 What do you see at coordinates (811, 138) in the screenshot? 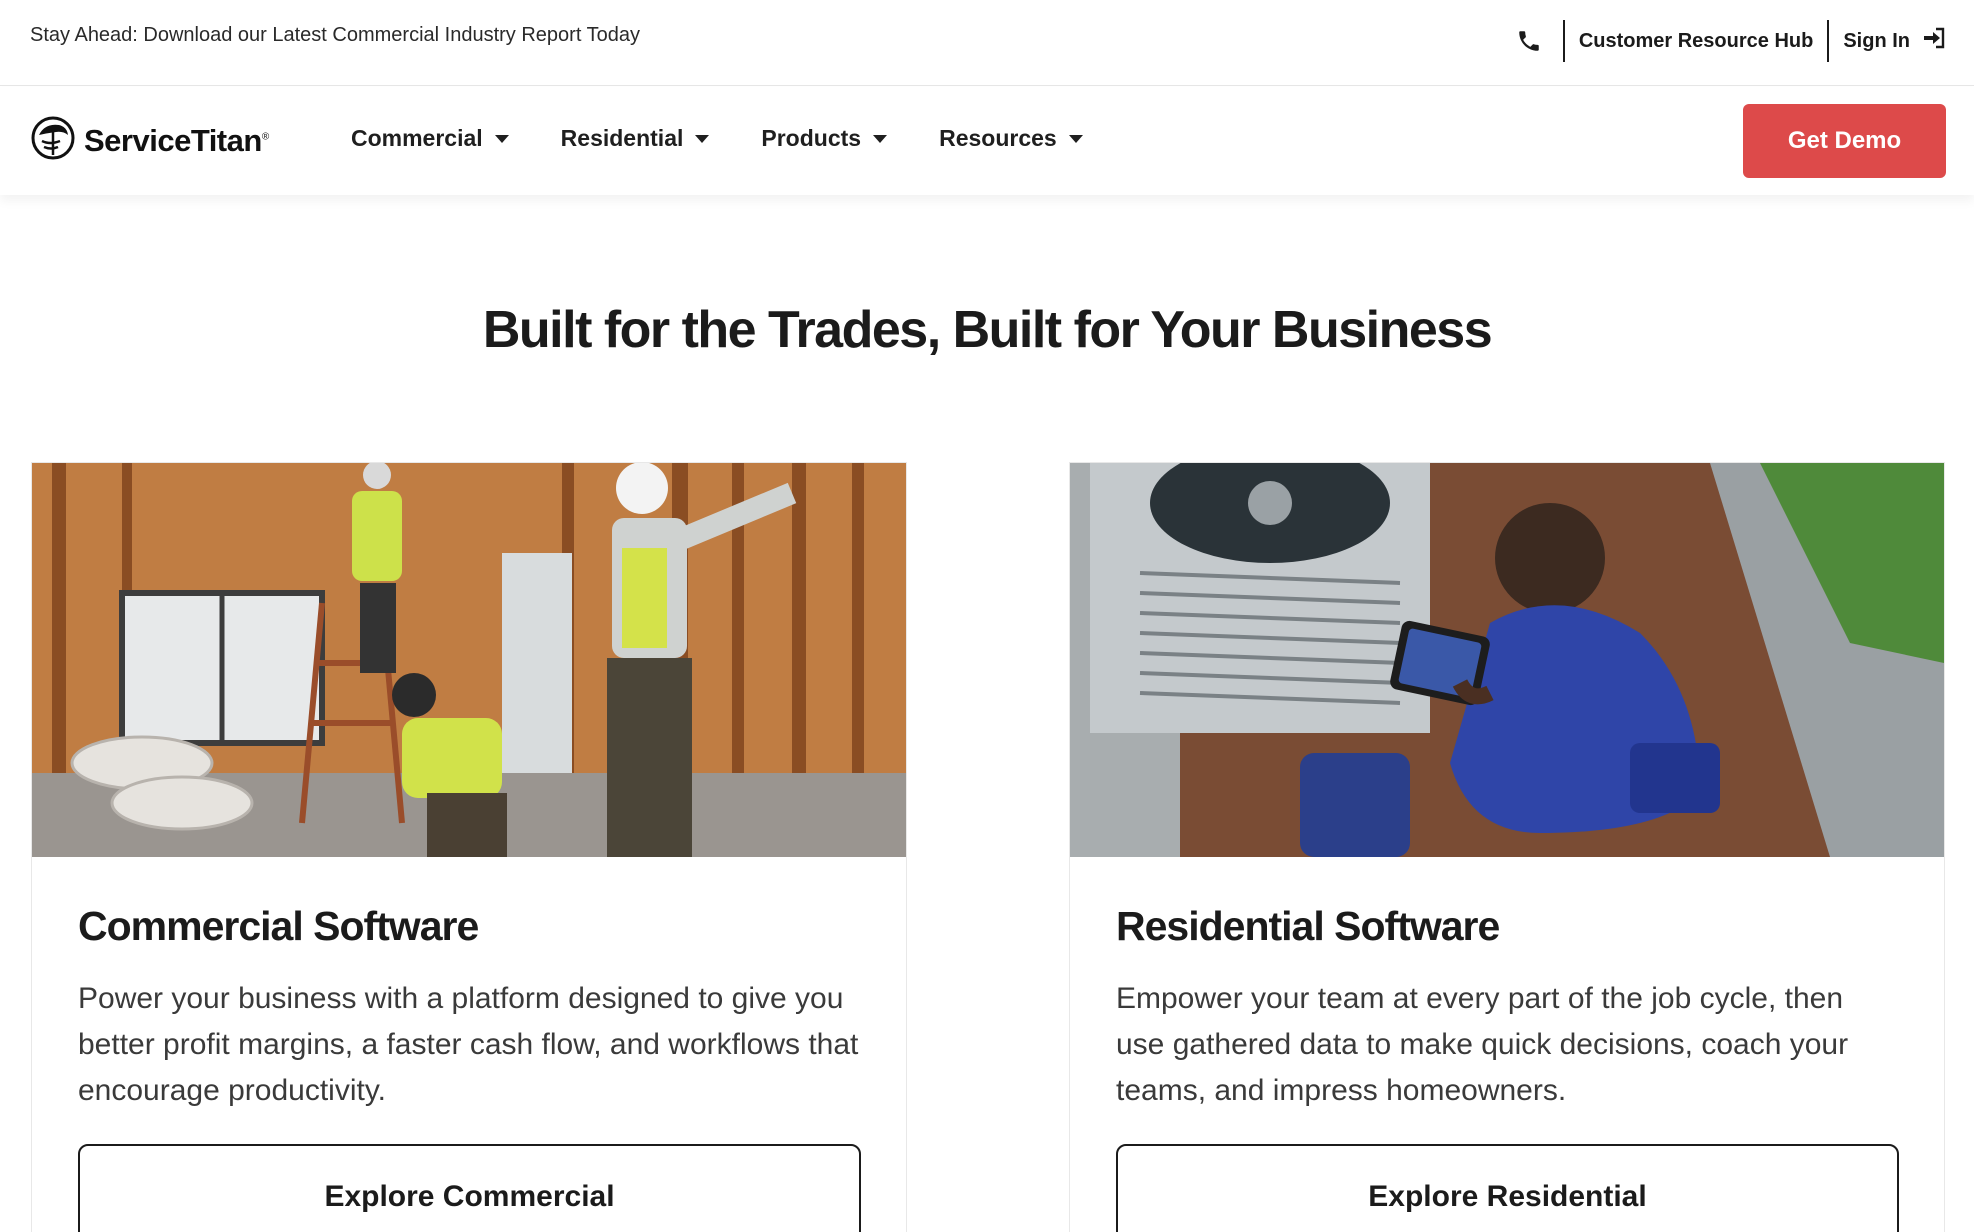
I see `nav-item-label: Products` at bounding box center [811, 138].